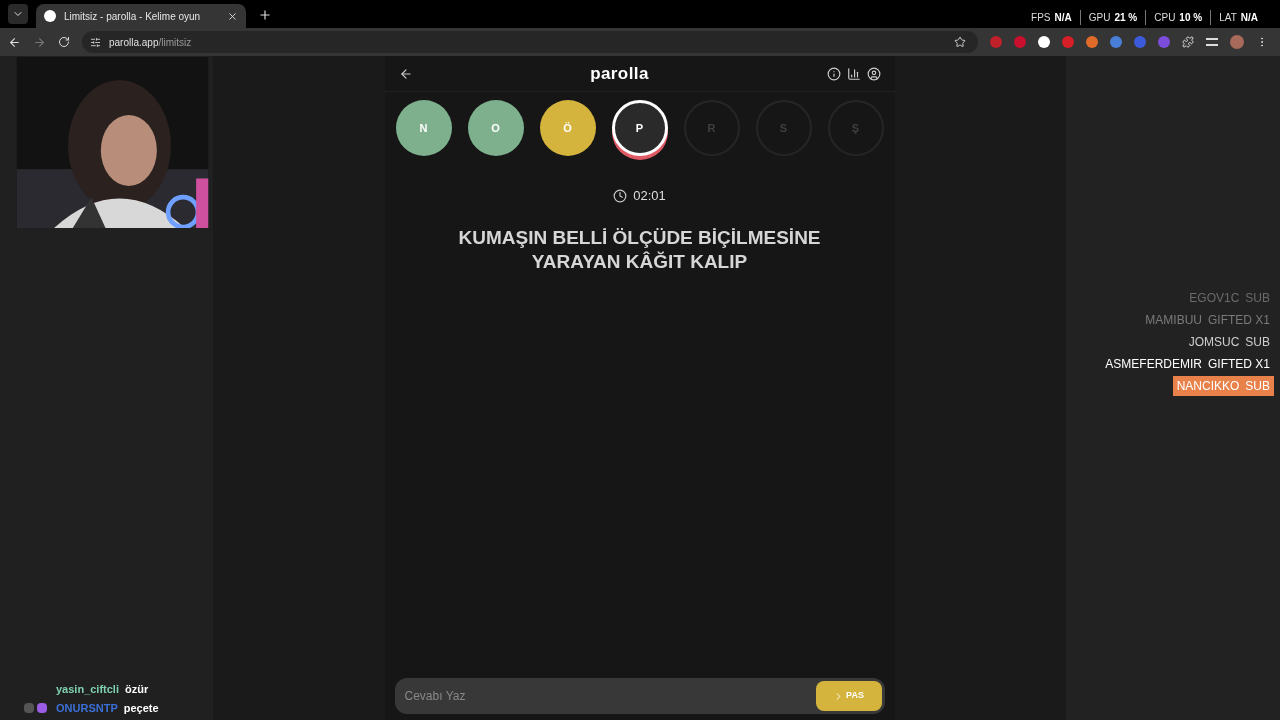  What do you see at coordinates (1212, 42) in the screenshot?
I see `media-icon` at bounding box center [1212, 42].